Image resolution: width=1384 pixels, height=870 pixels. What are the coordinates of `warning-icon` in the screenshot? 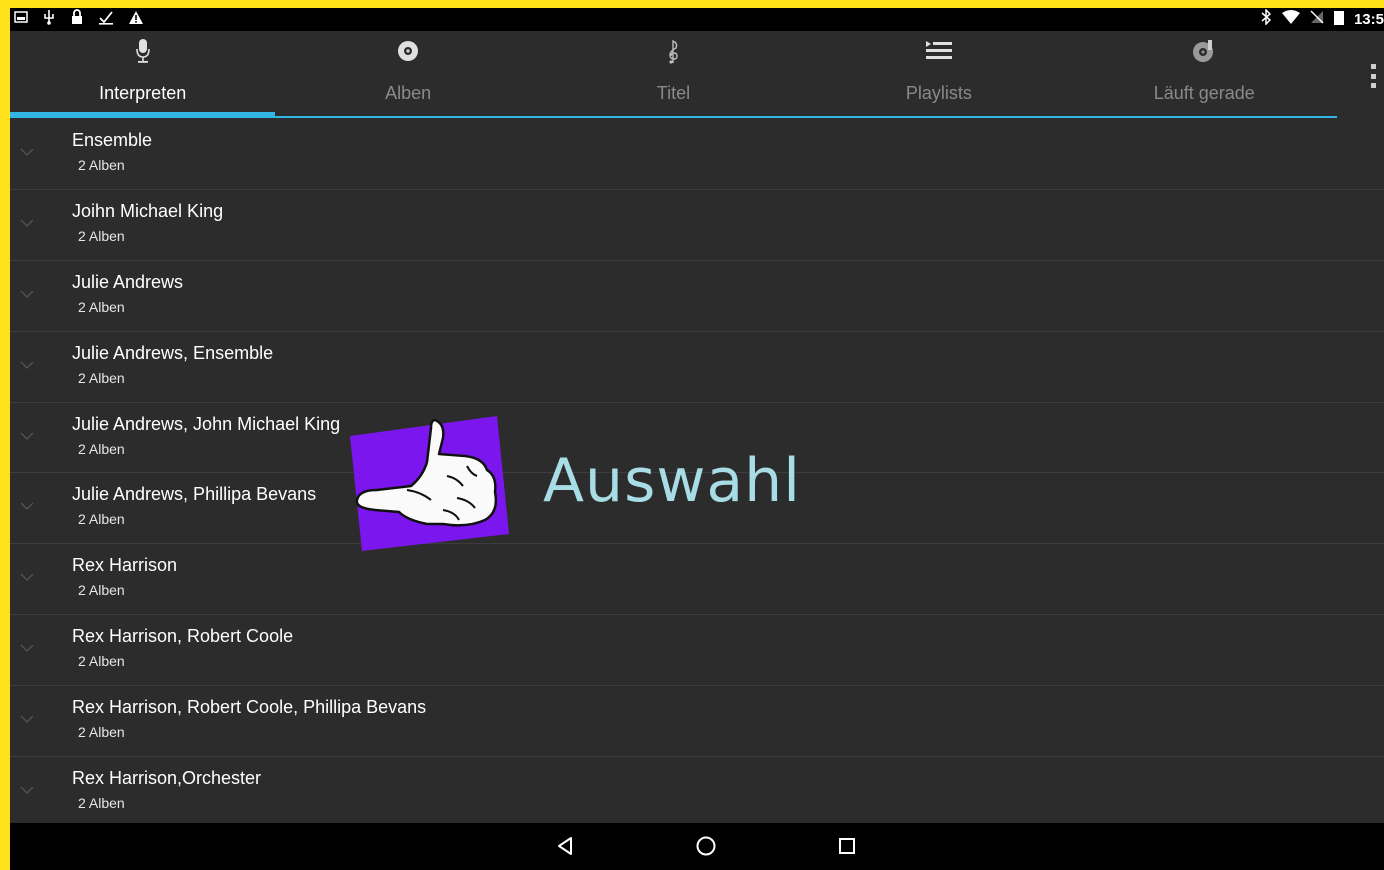 It's located at (136, 20).